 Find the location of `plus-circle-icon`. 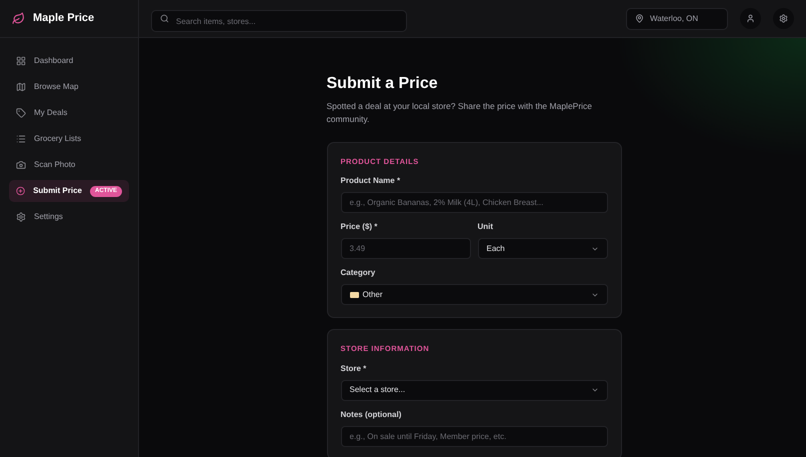

plus-circle-icon is located at coordinates (21, 191).